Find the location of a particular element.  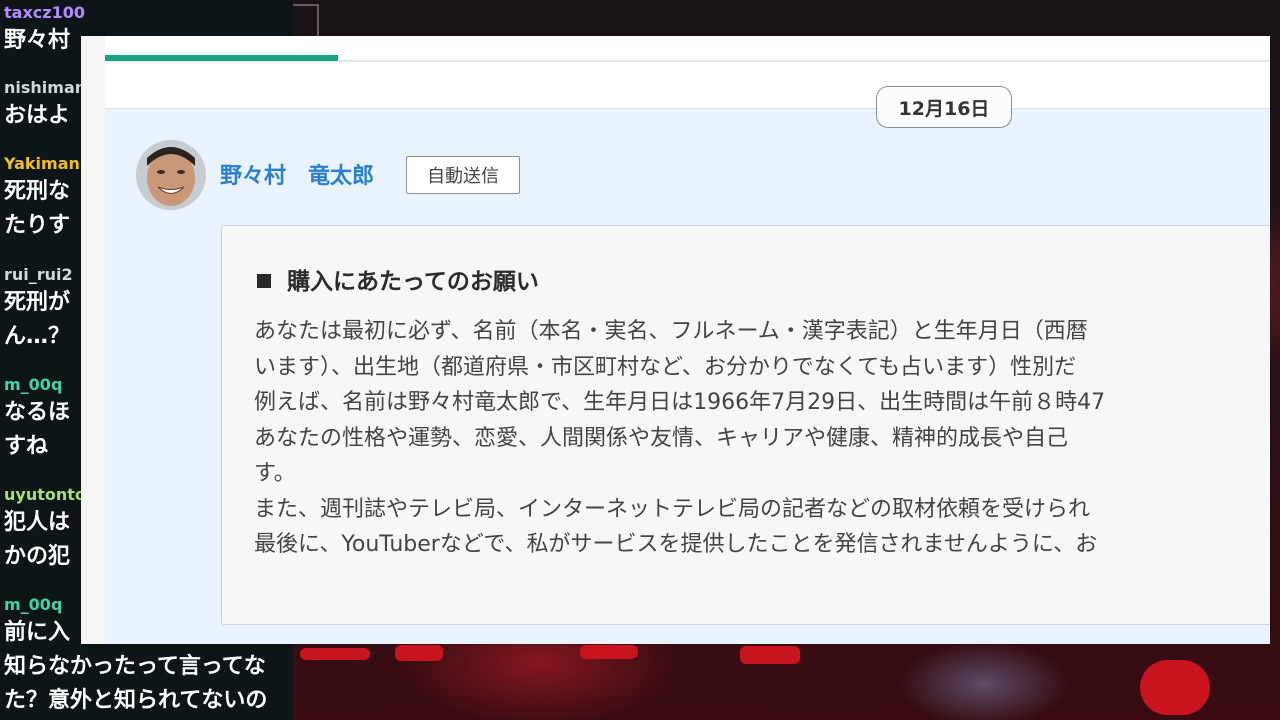

message-line: あなたの性格や運勢、恋愛、人間関係や友情、キャリアや健康、精神的成長や自己 is located at coordinates (661, 438).